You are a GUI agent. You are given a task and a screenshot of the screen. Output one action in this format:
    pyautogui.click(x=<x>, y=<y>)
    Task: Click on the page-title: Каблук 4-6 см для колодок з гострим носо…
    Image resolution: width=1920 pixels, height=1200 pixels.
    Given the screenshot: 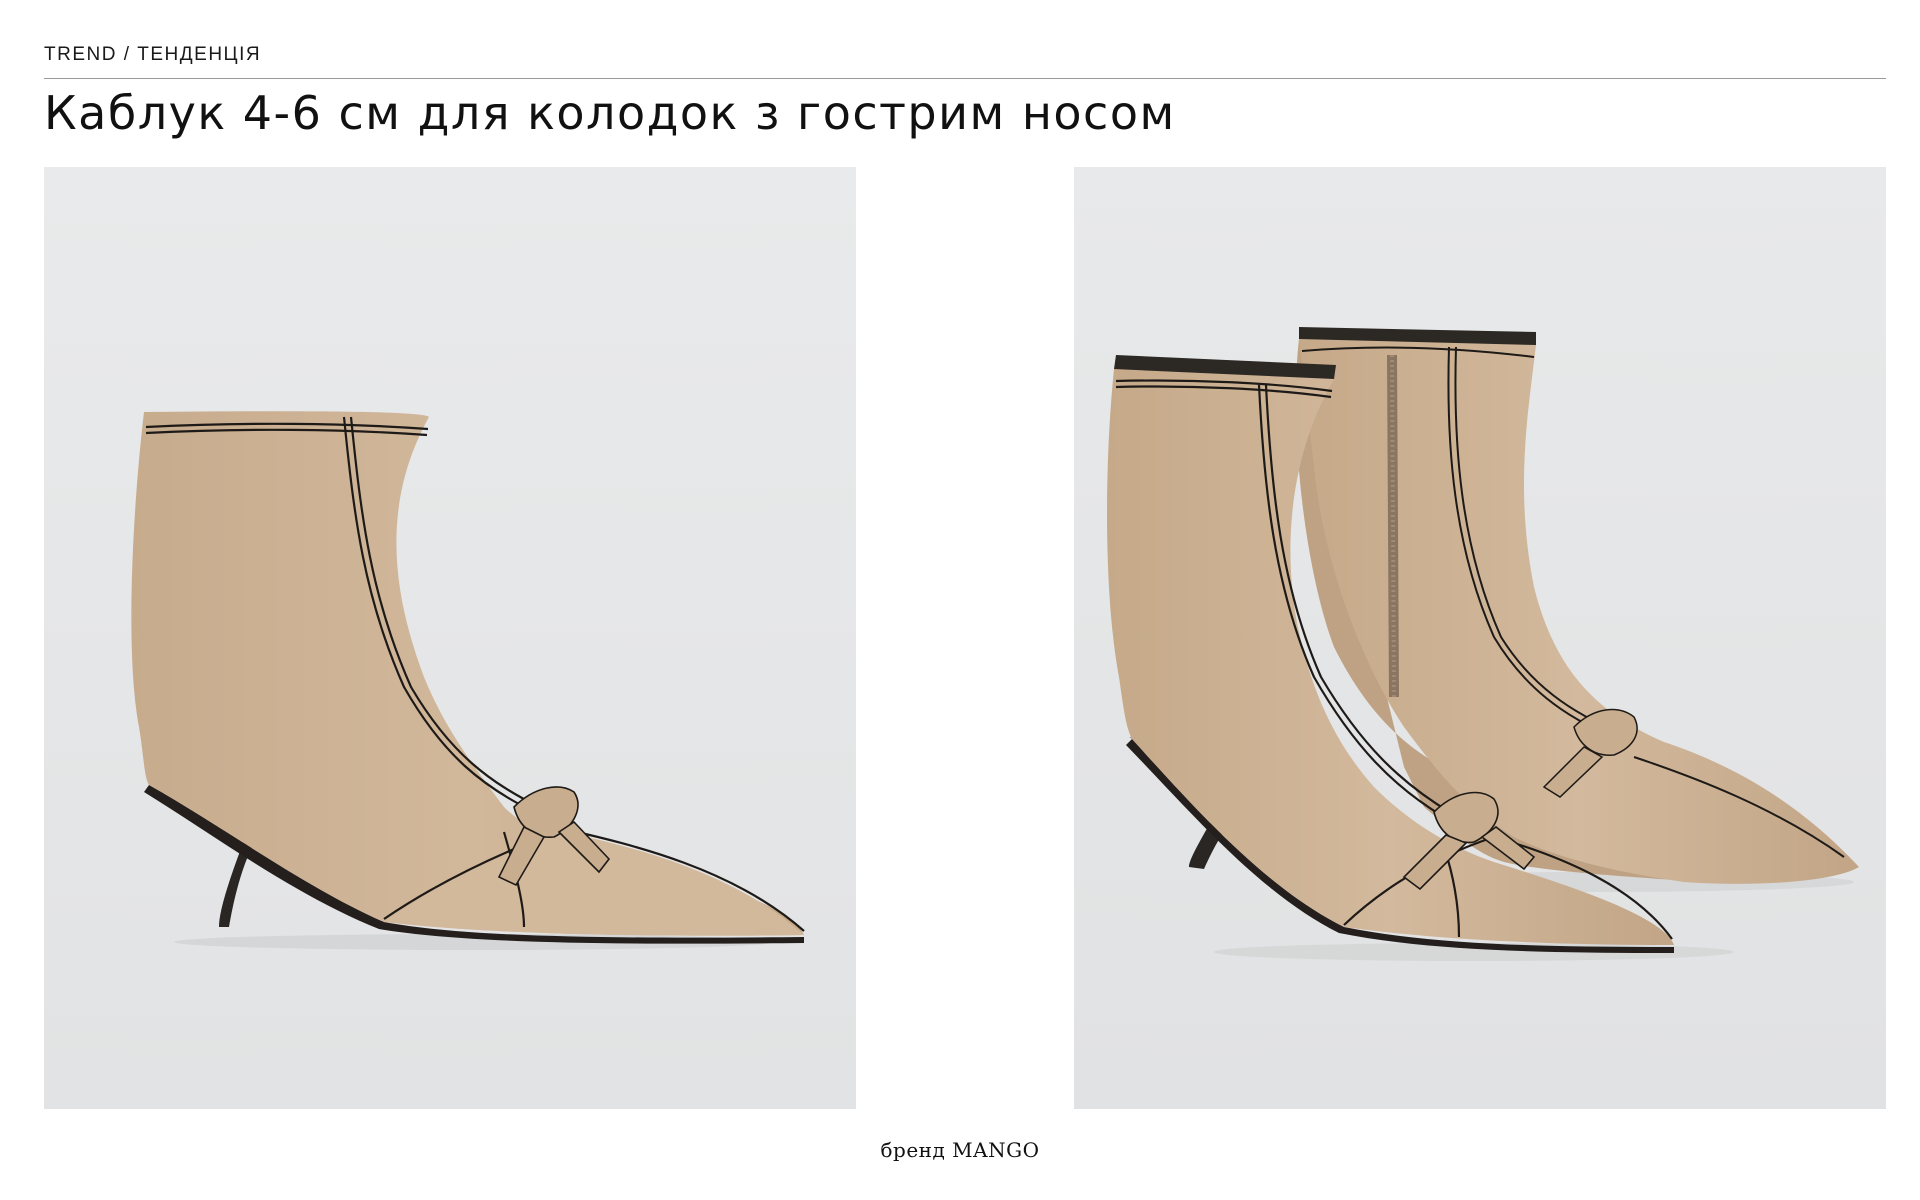 What is the action you would take?
    pyautogui.click(x=610, y=113)
    